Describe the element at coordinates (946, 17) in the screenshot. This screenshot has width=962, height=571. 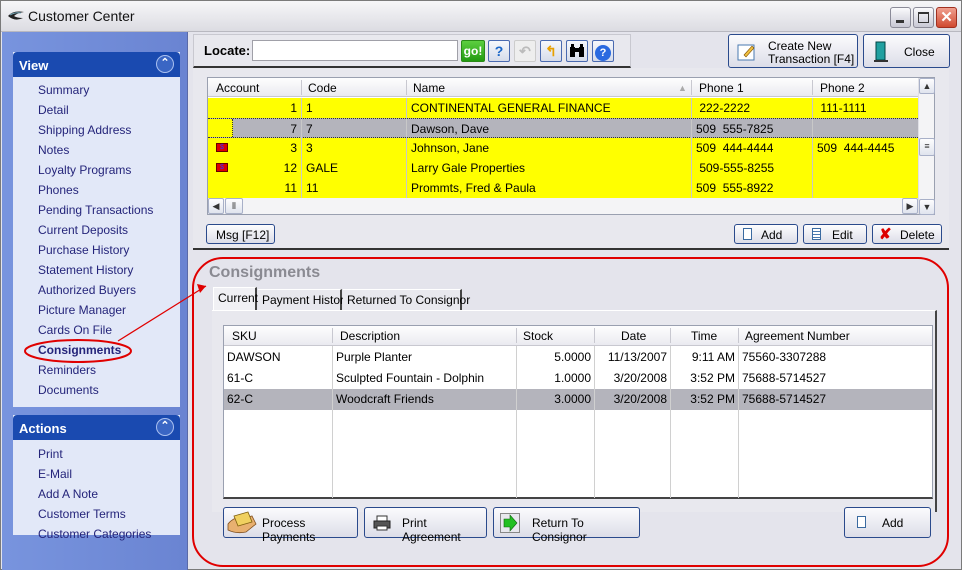
I see `close-window-button: ✕` at that location.